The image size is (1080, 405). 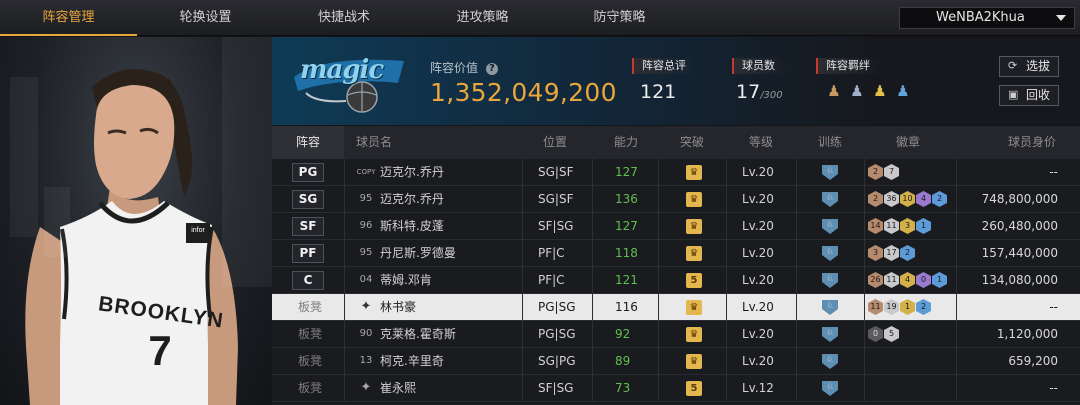 What do you see at coordinates (374, 142) in the screenshot?
I see `header-player-name: 球员名` at bounding box center [374, 142].